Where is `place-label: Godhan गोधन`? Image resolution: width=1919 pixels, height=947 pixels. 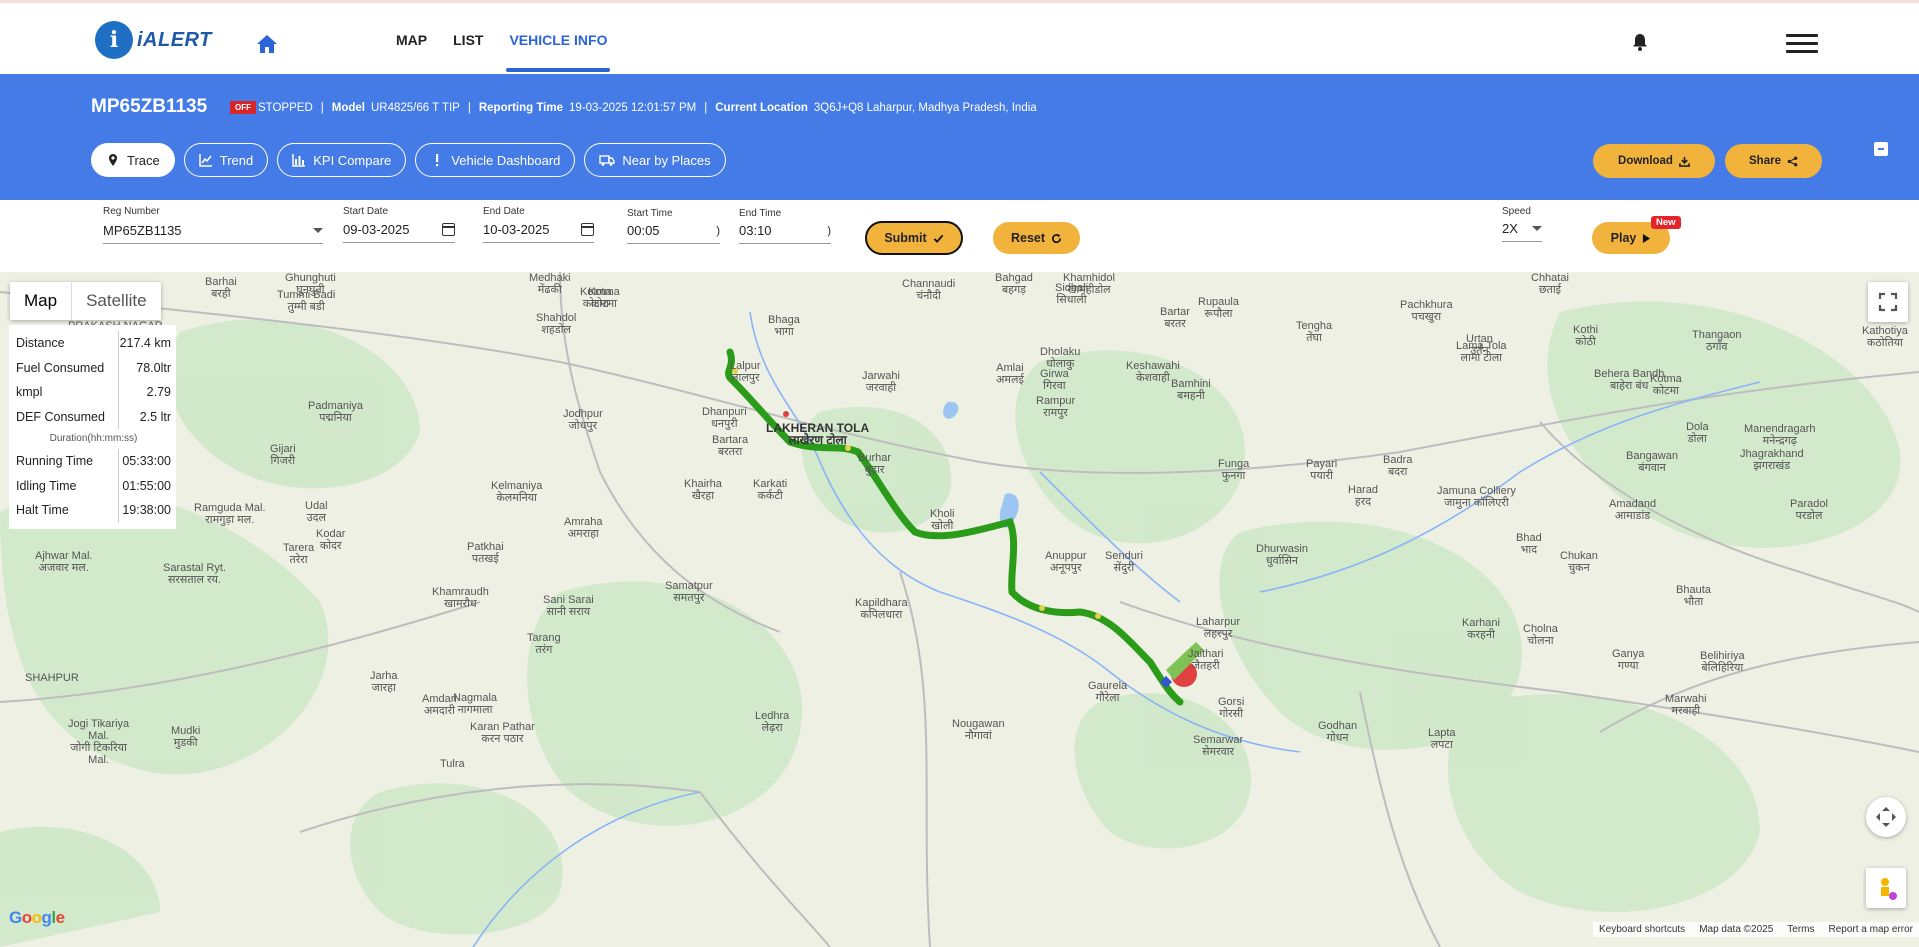
place-label: Godhan गोधन is located at coordinates (1338, 732).